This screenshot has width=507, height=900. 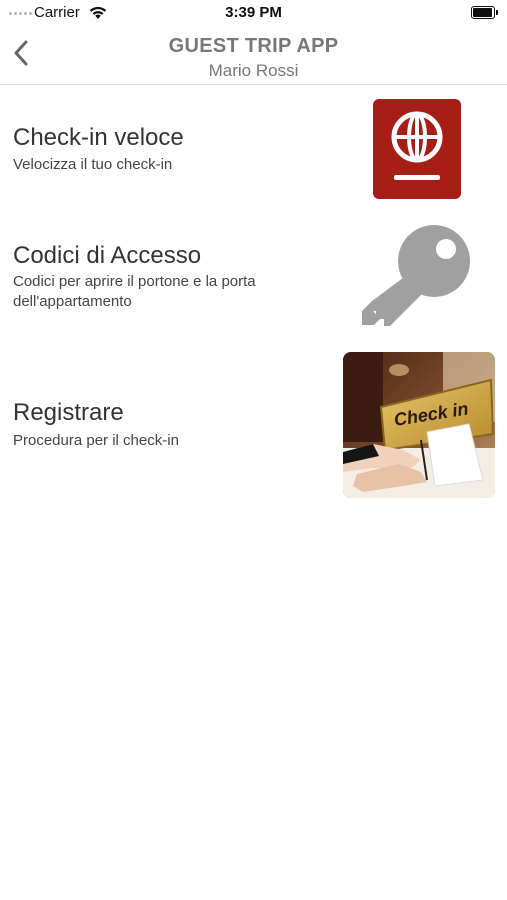 I want to click on menu-item-description: Procedura per il check-in, so click(x=96, y=440).